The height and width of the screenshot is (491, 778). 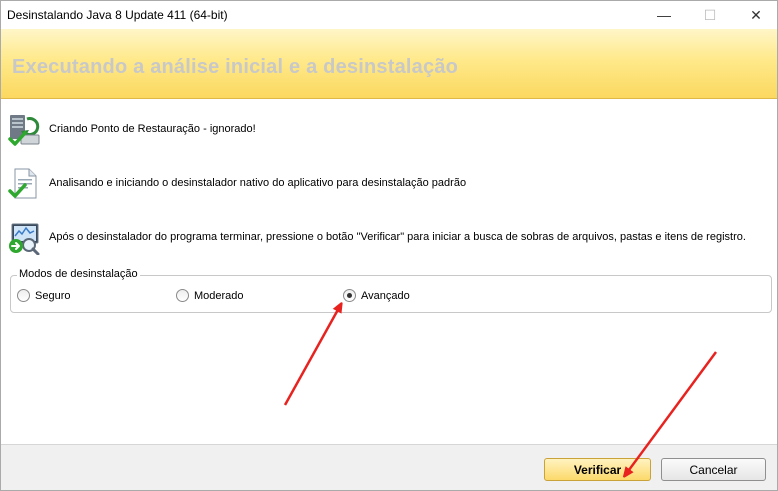 What do you see at coordinates (387, 130) in the screenshot?
I see `step-restore-point: Criando Ponto de Restauração - ignorado!` at bounding box center [387, 130].